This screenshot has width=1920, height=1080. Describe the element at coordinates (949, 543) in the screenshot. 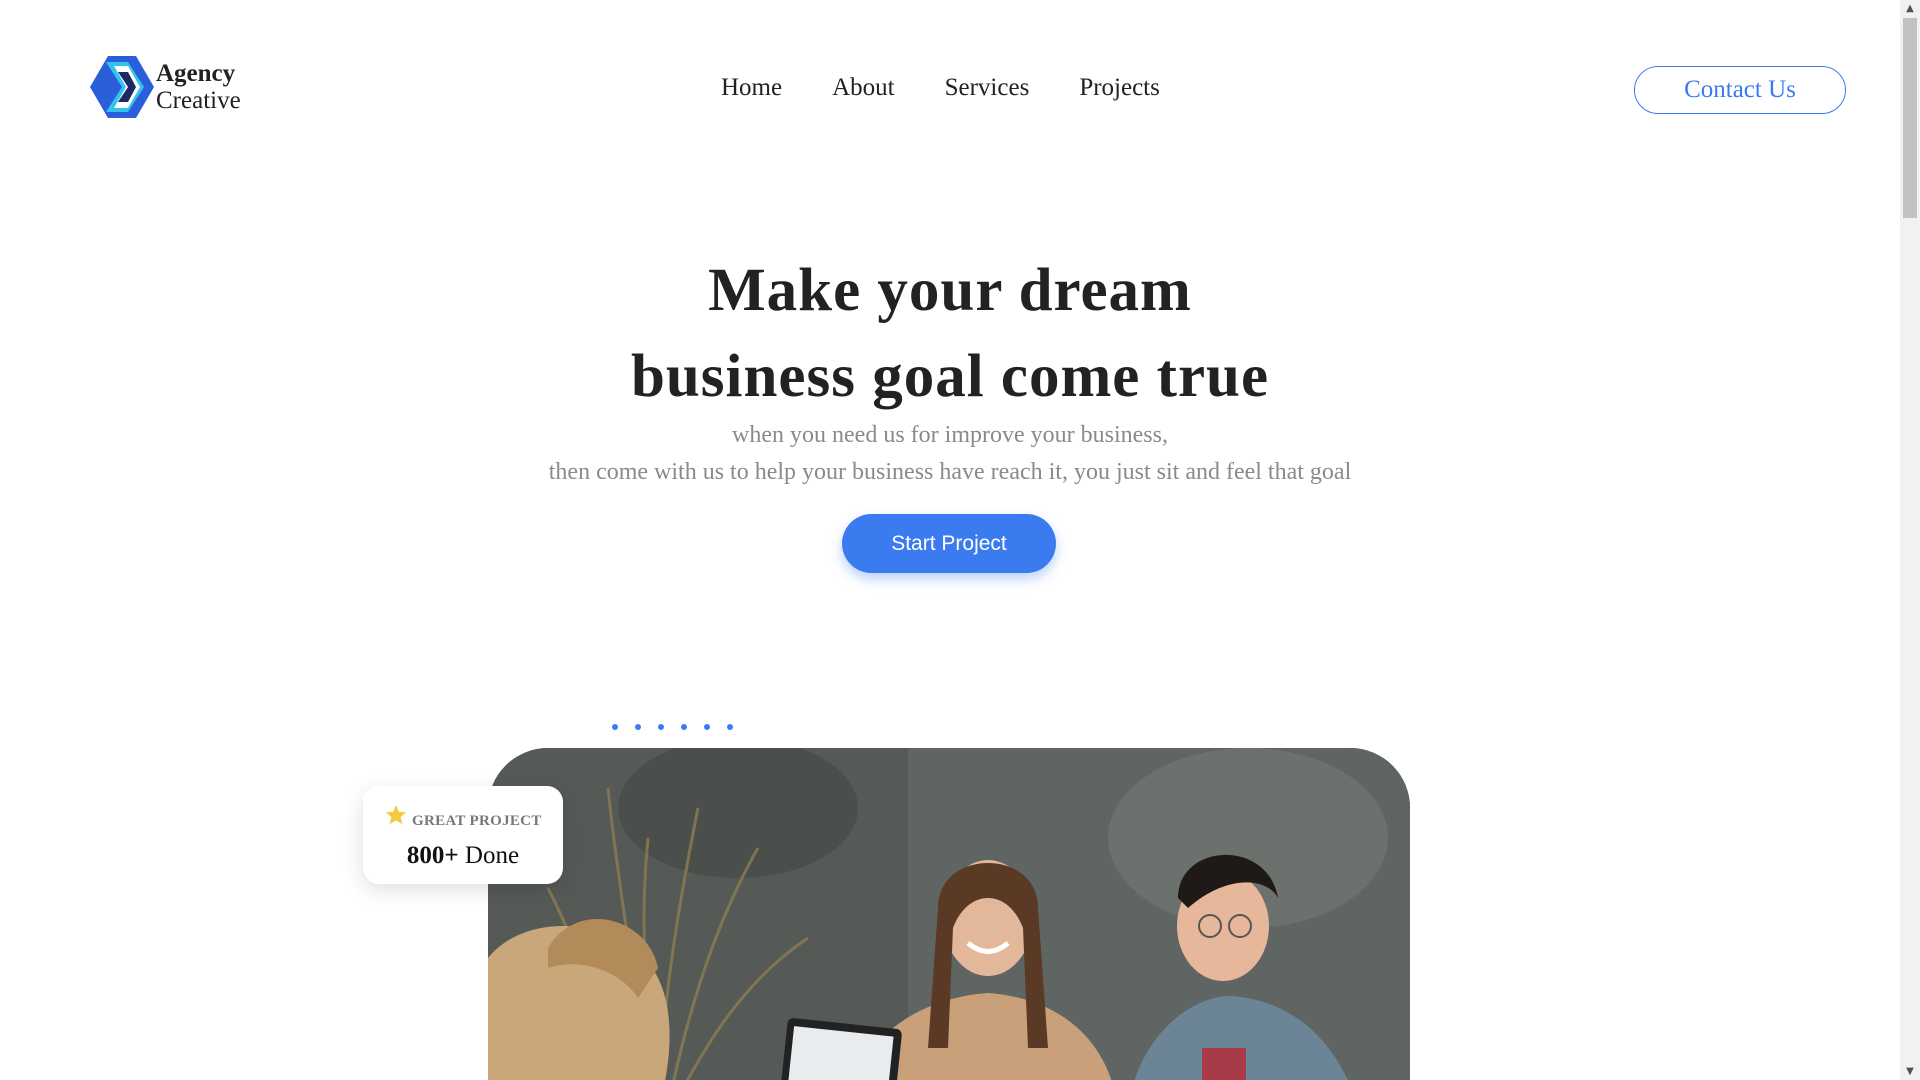

I see `start-project-button: Start Project` at that location.